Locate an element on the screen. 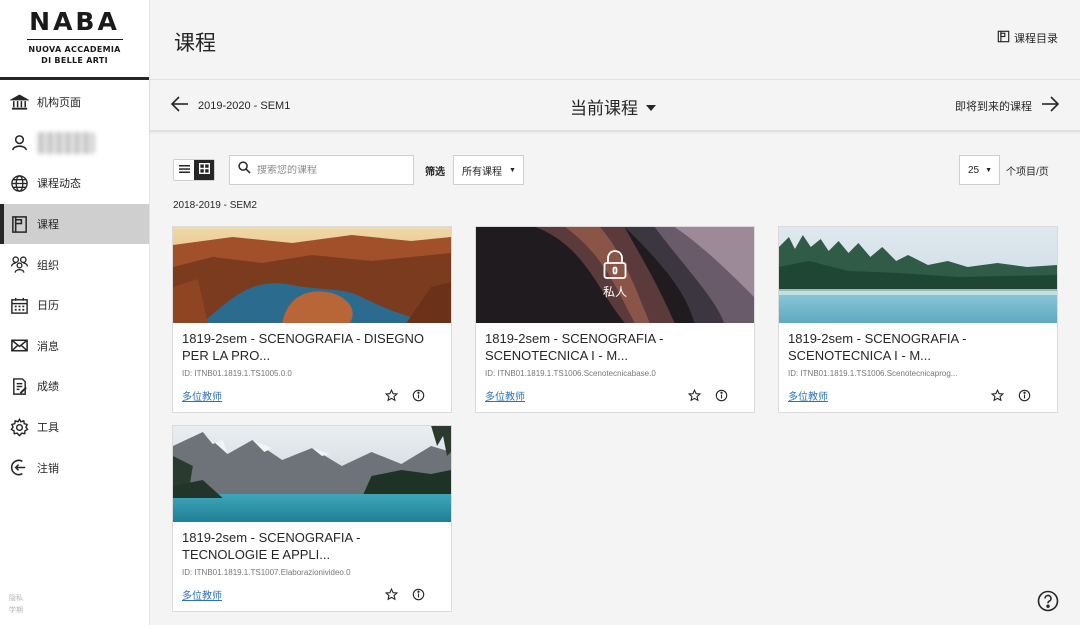 The width and height of the screenshot is (1080, 625). previous-term-button: 2019-2020 - SEM1 is located at coordinates (230, 105).